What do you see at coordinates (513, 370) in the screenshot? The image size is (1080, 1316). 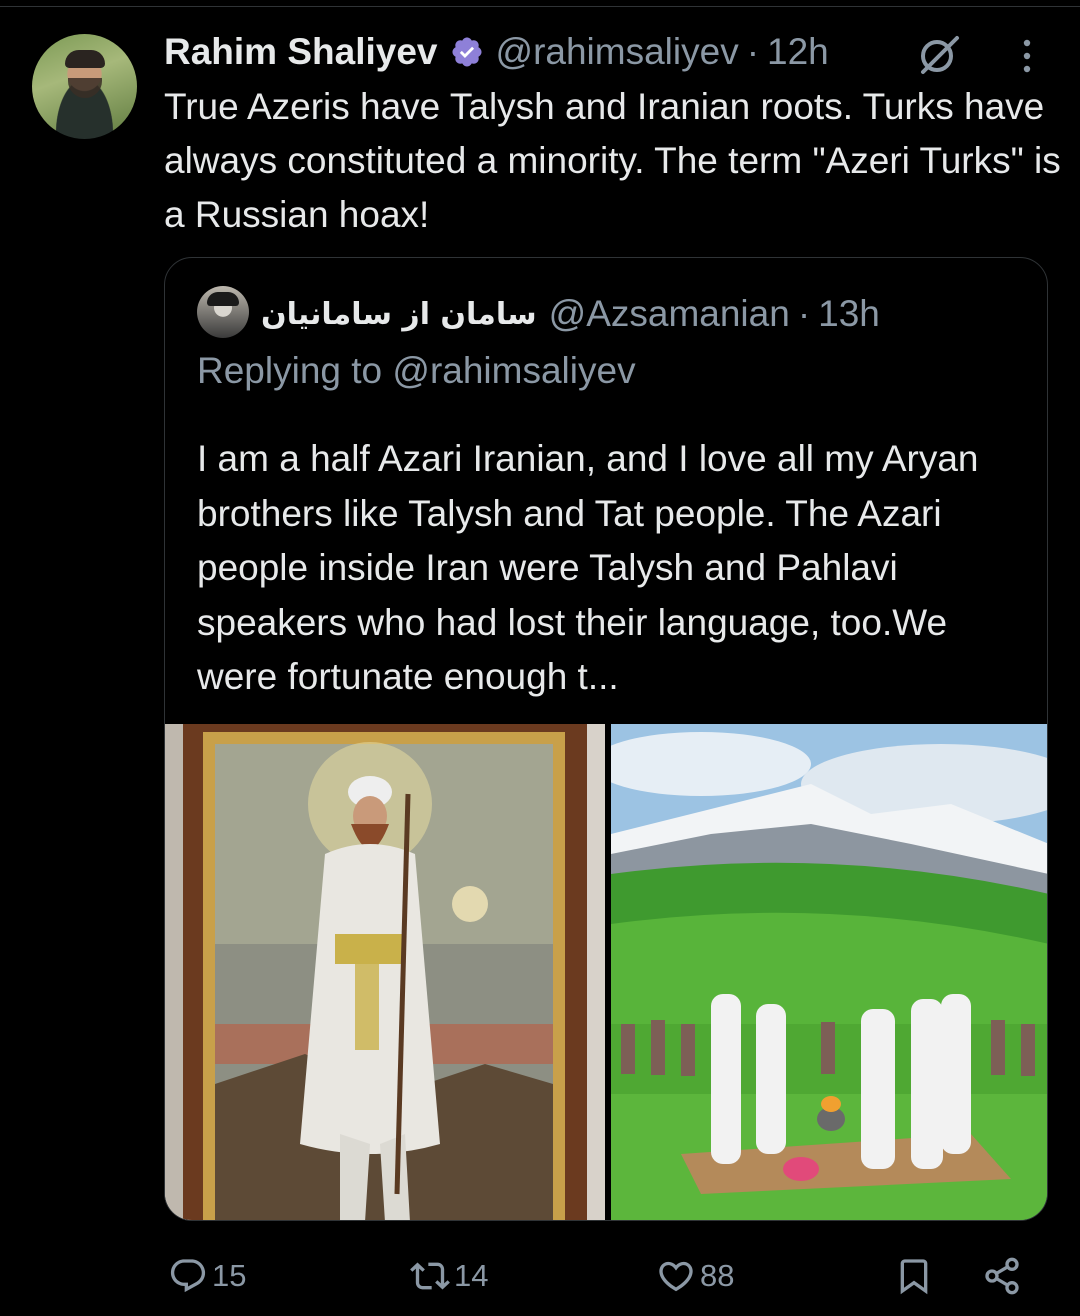 I see `replying-mention: @rahimsaliyev` at bounding box center [513, 370].